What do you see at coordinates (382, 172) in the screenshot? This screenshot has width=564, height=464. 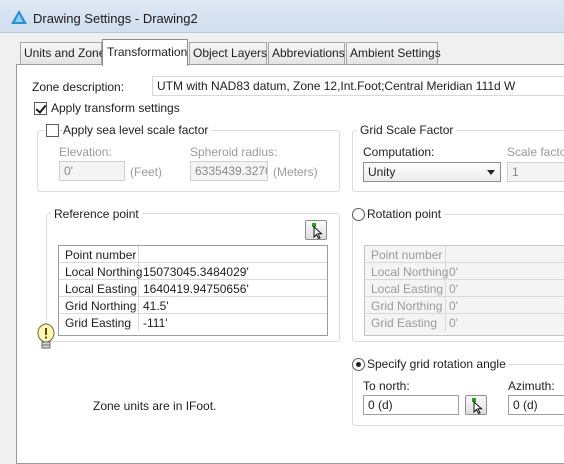 I see `computation-value: Unity` at bounding box center [382, 172].